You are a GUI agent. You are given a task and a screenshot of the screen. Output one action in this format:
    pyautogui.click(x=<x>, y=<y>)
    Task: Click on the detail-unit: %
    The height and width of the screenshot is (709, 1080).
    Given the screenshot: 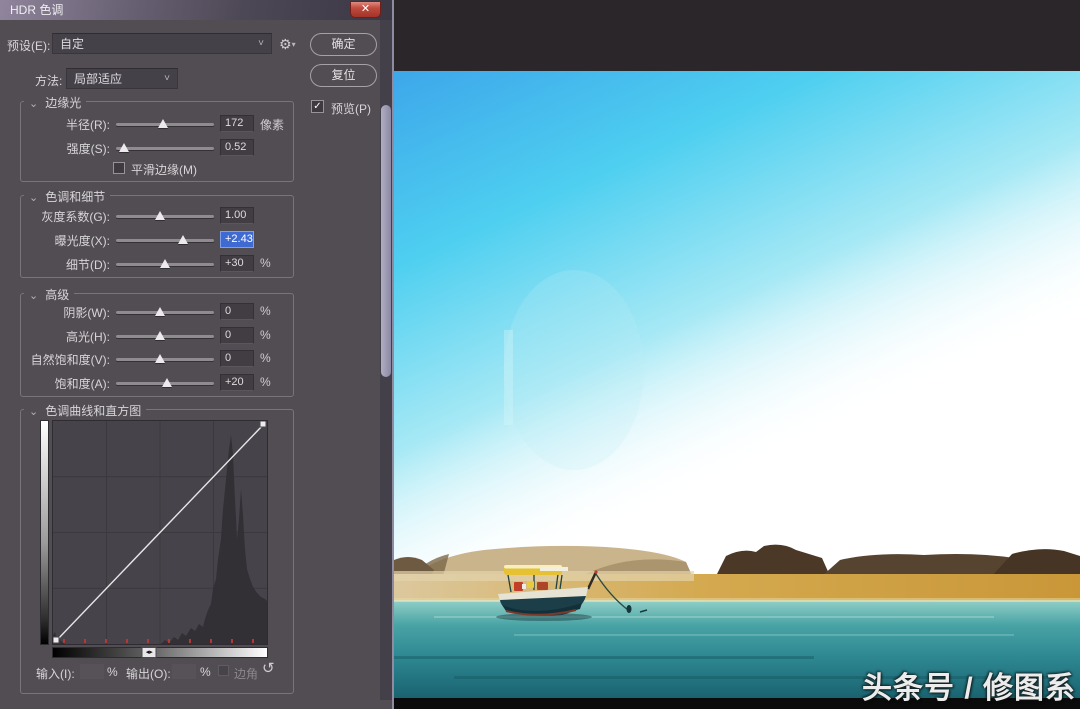 What is the action you would take?
    pyautogui.click(x=265, y=263)
    